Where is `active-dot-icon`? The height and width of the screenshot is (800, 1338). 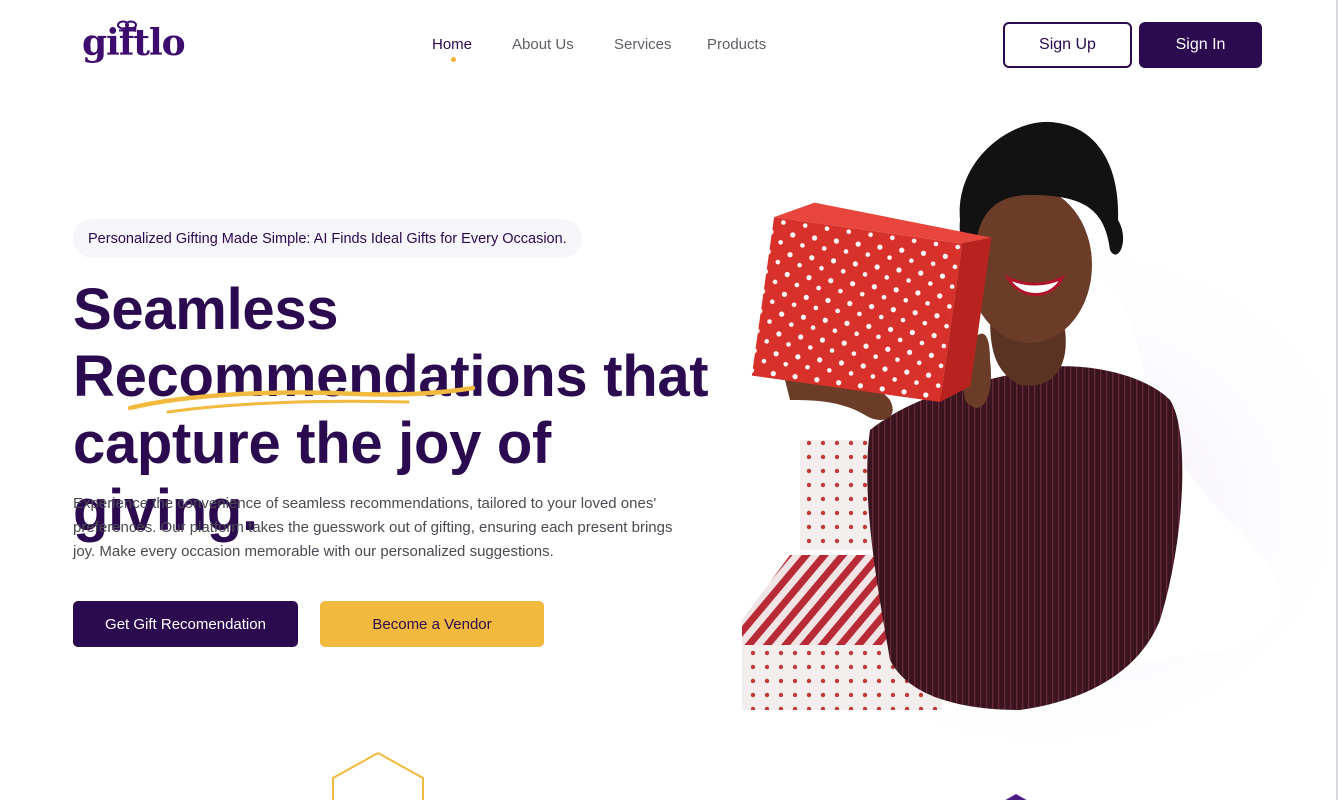
active-dot-icon is located at coordinates (453, 59).